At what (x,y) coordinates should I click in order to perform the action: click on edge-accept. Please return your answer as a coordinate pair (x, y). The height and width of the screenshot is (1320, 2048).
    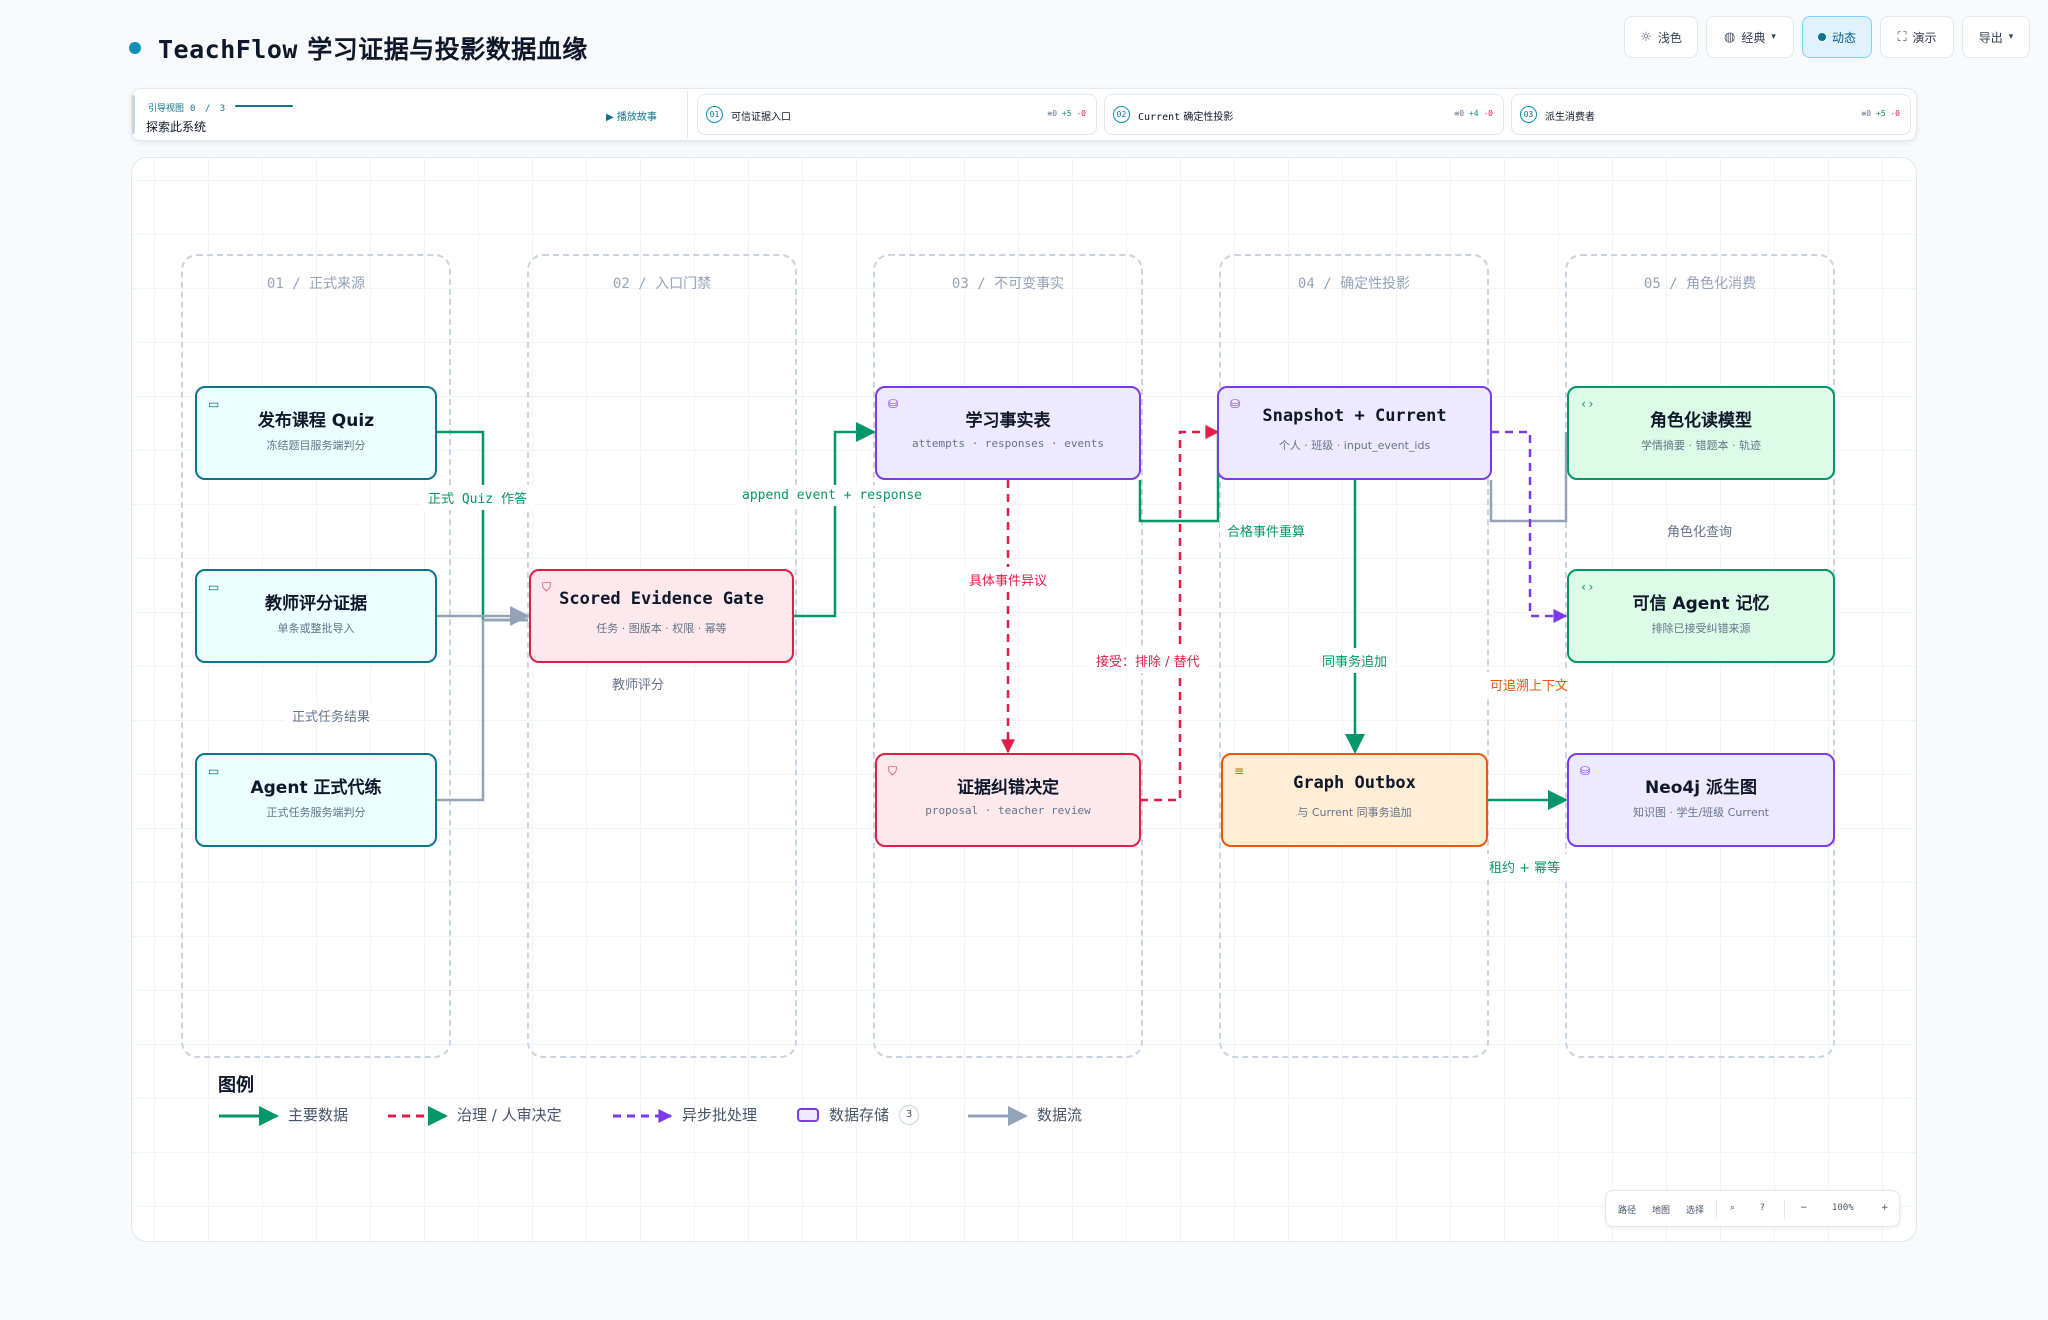
    Looking at the image, I should click on (1180, 613).